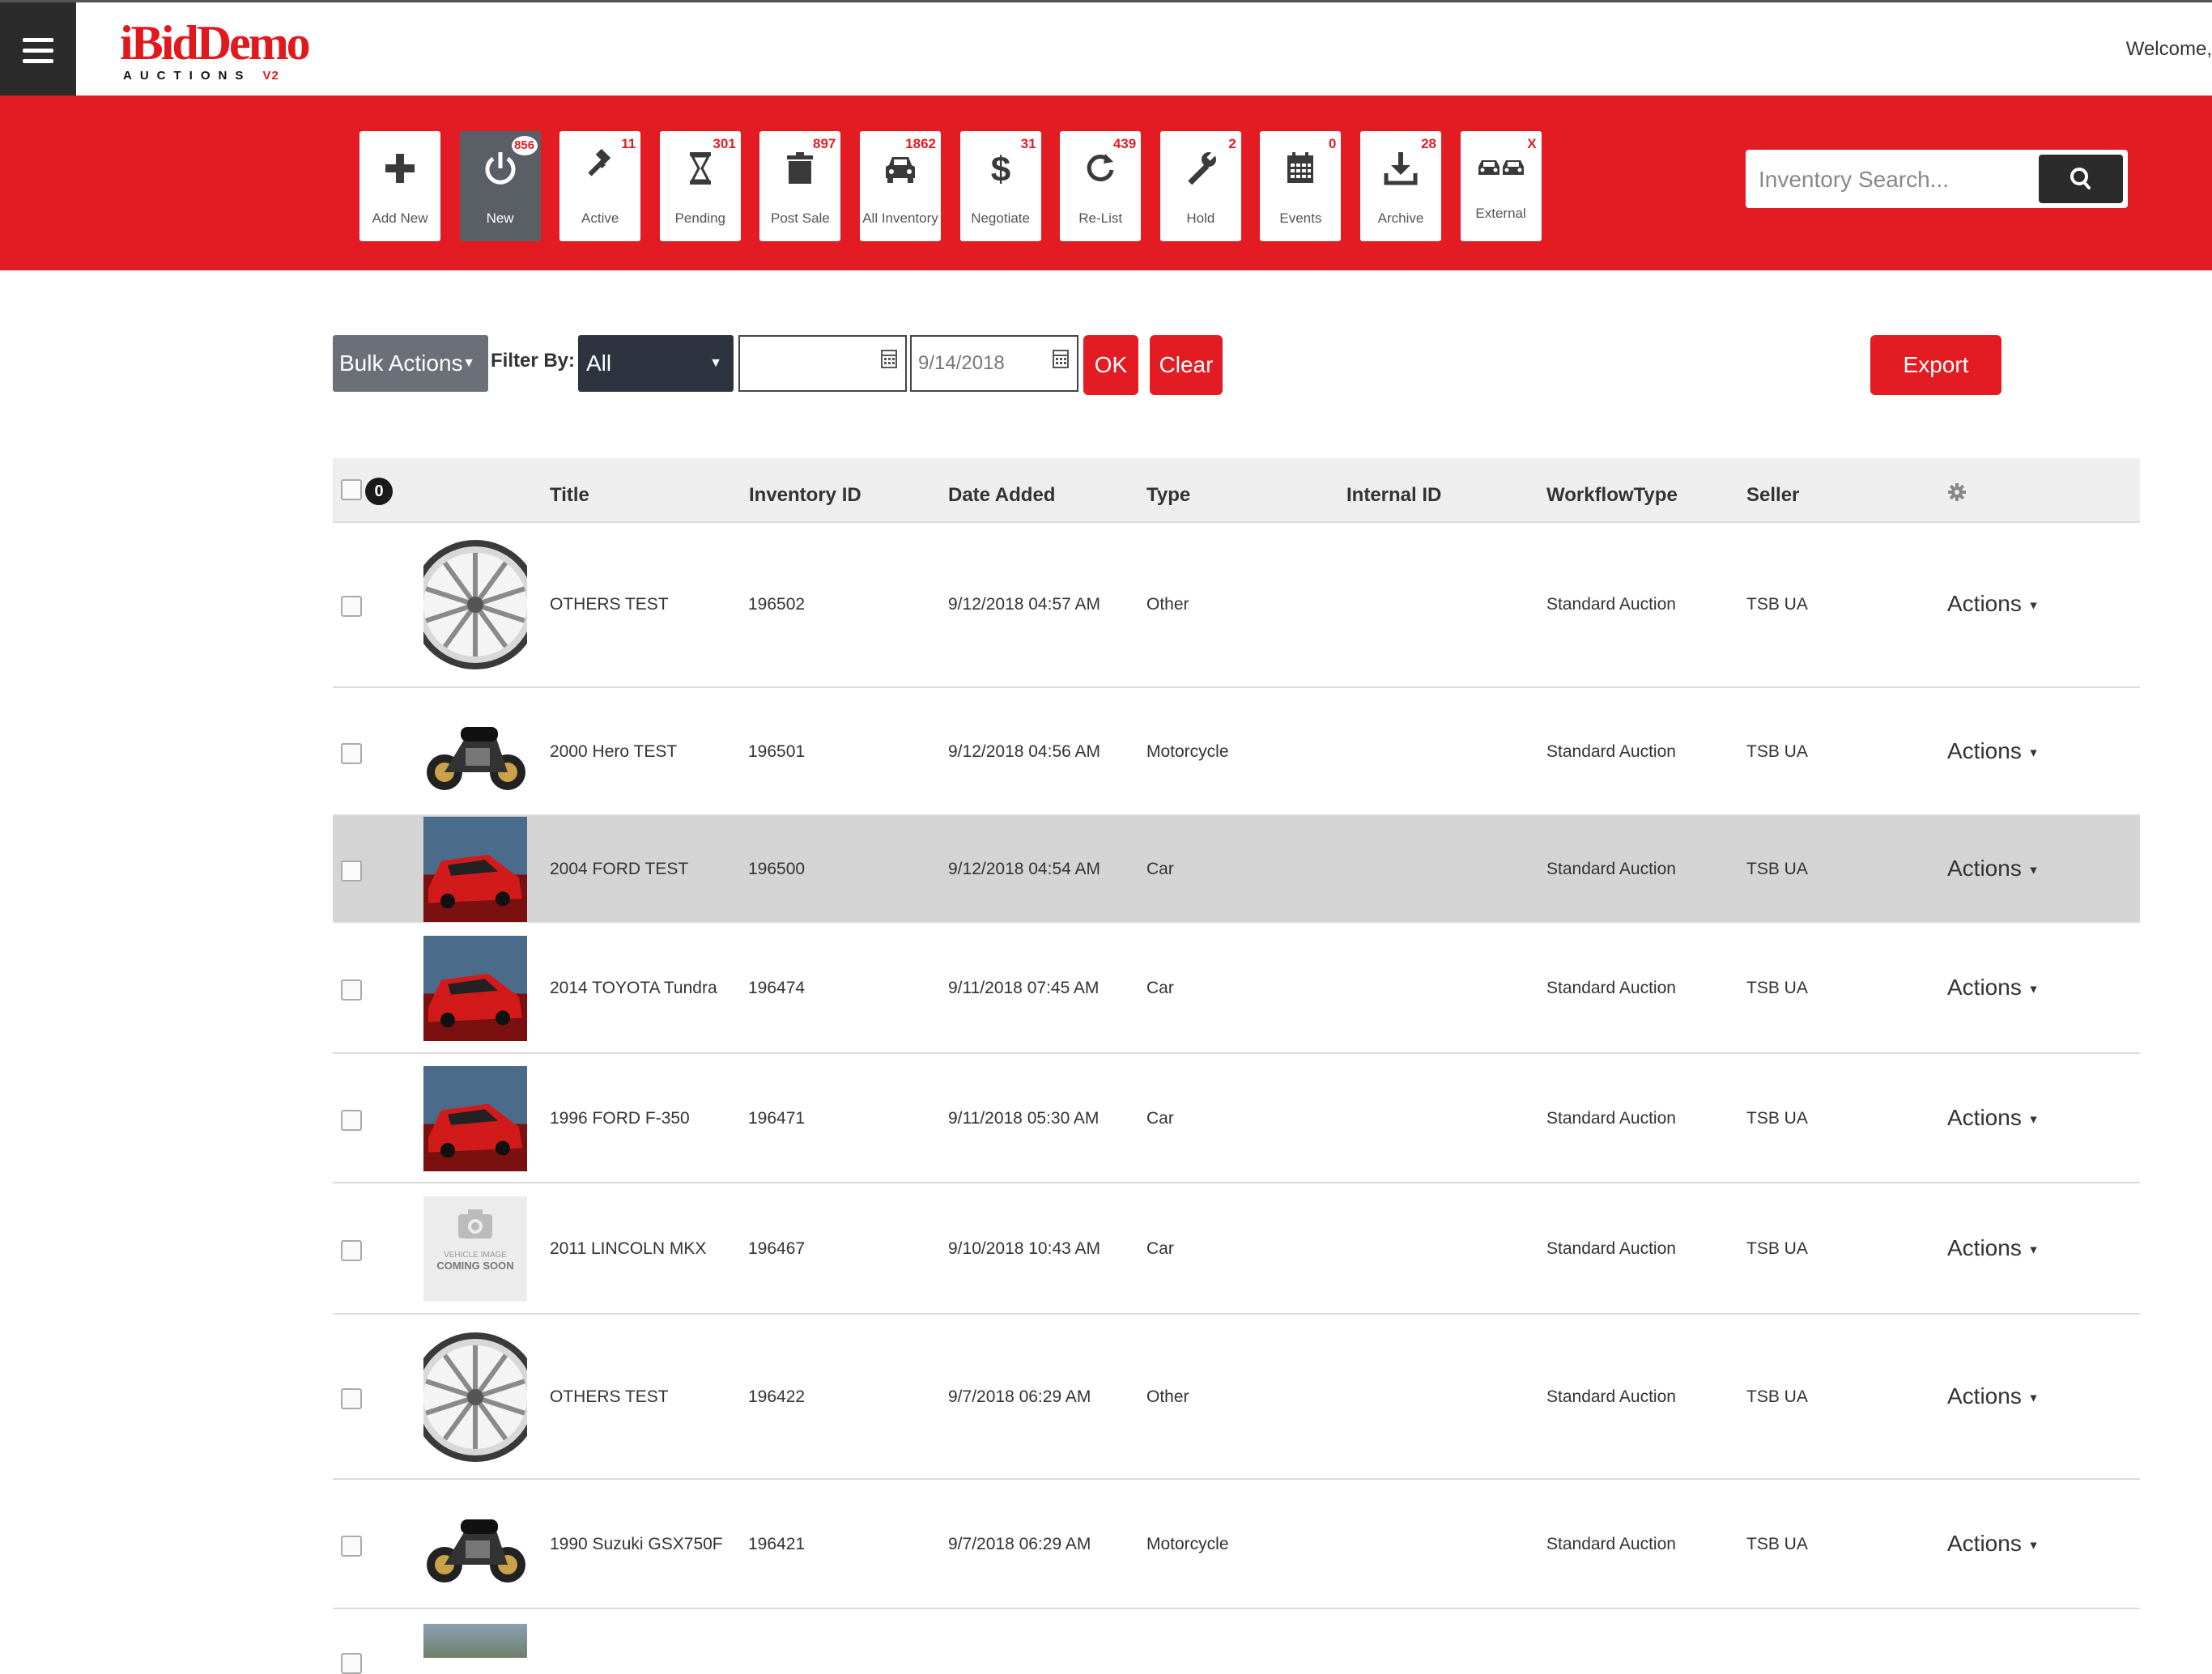 This screenshot has height=1674, width=2212. I want to click on tile-label: Active, so click(600, 218).